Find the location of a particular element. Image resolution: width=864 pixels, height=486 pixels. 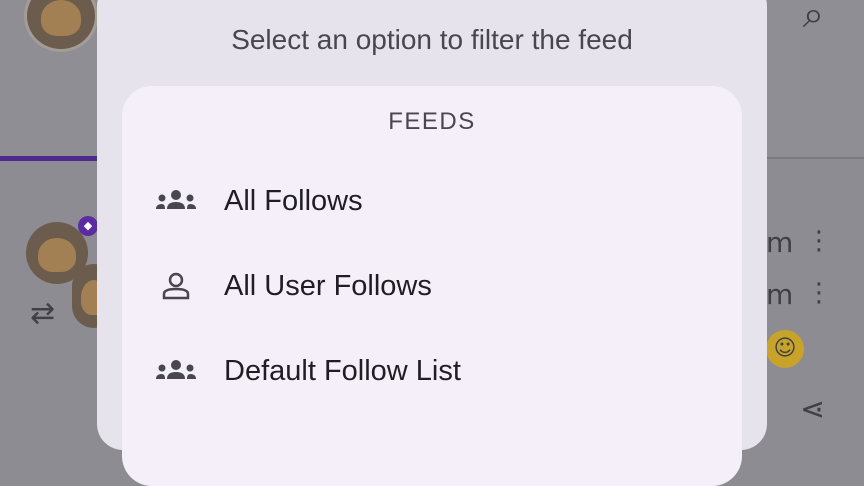

person-icon is located at coordinates (176, 286).